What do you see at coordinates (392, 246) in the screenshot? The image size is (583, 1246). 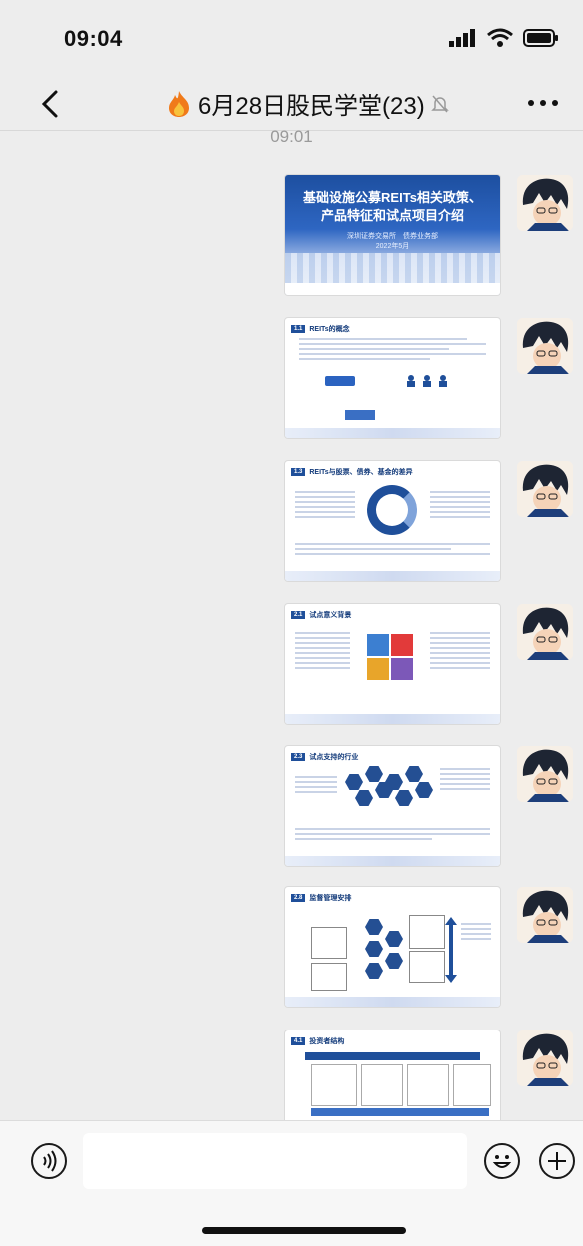 I see `slide-cover-date: 2022年5月` at bounding box center [392, 246].